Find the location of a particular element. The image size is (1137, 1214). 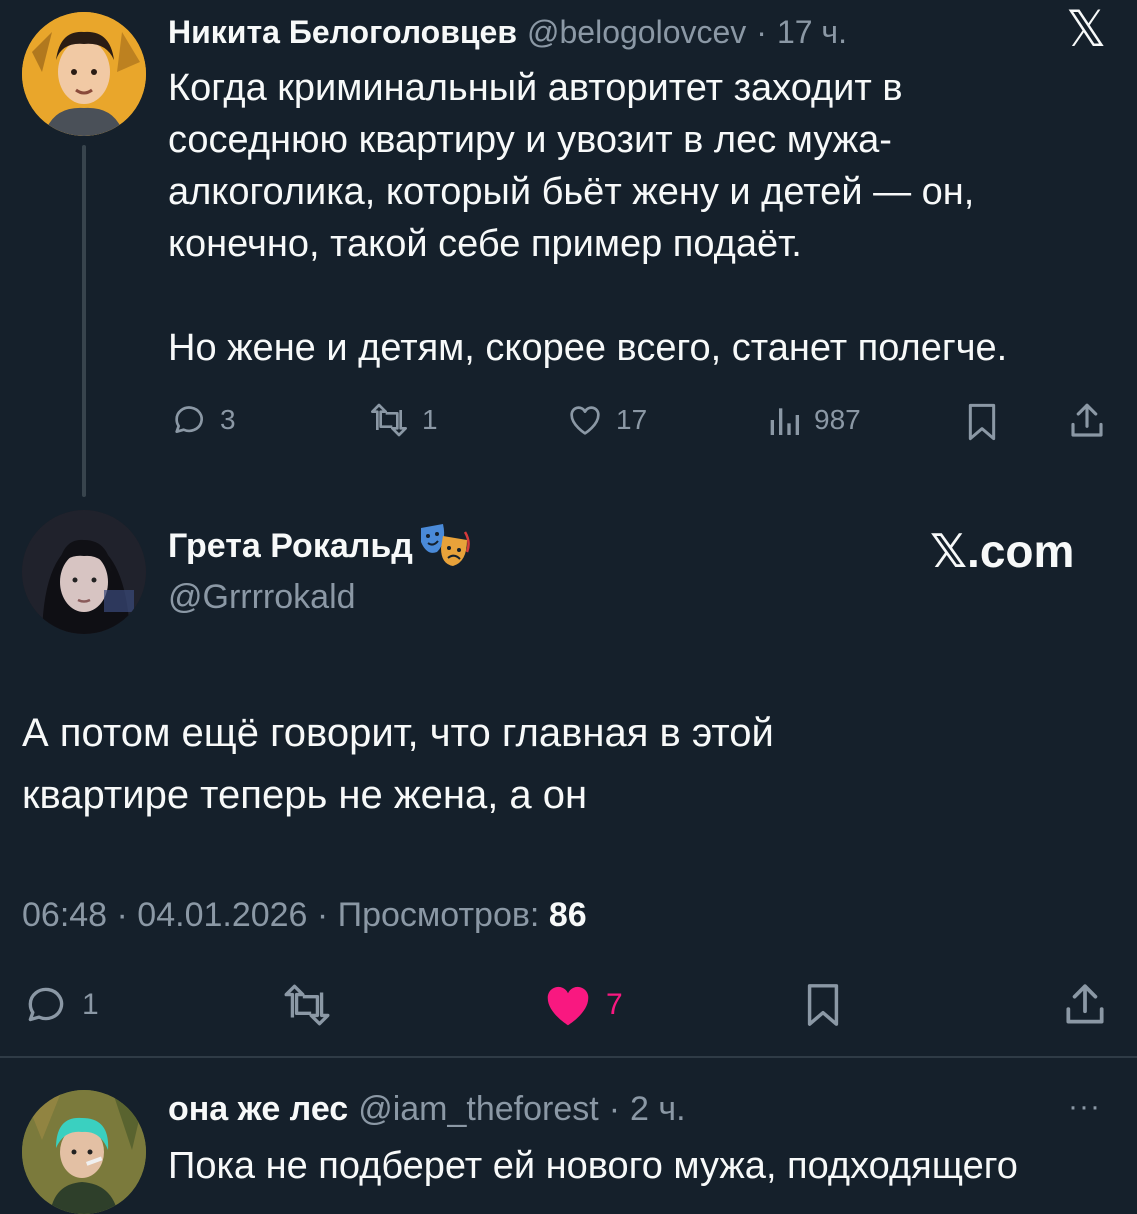

tweet1-author-name: Никита Белоголовцев is located at coordinates (342, 32).